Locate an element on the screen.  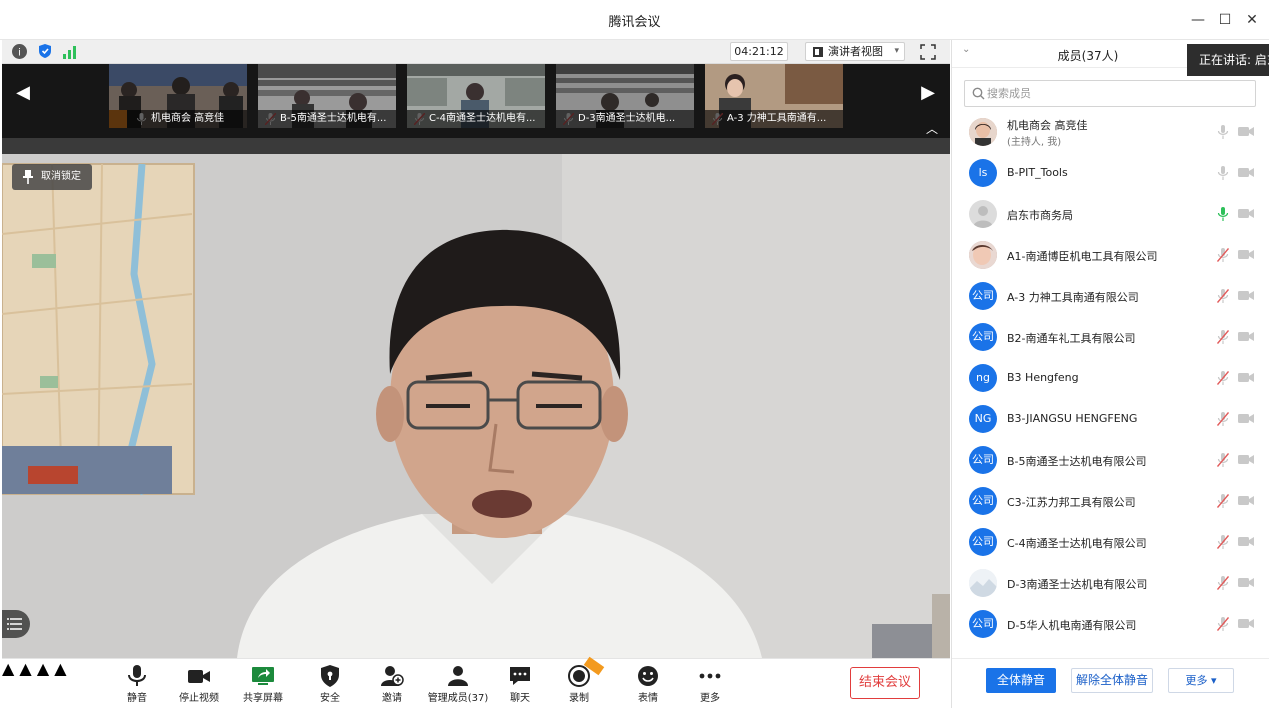
view-mode-dropdown: 演讲者视图 ▾ is located at coordinates (855, 51).